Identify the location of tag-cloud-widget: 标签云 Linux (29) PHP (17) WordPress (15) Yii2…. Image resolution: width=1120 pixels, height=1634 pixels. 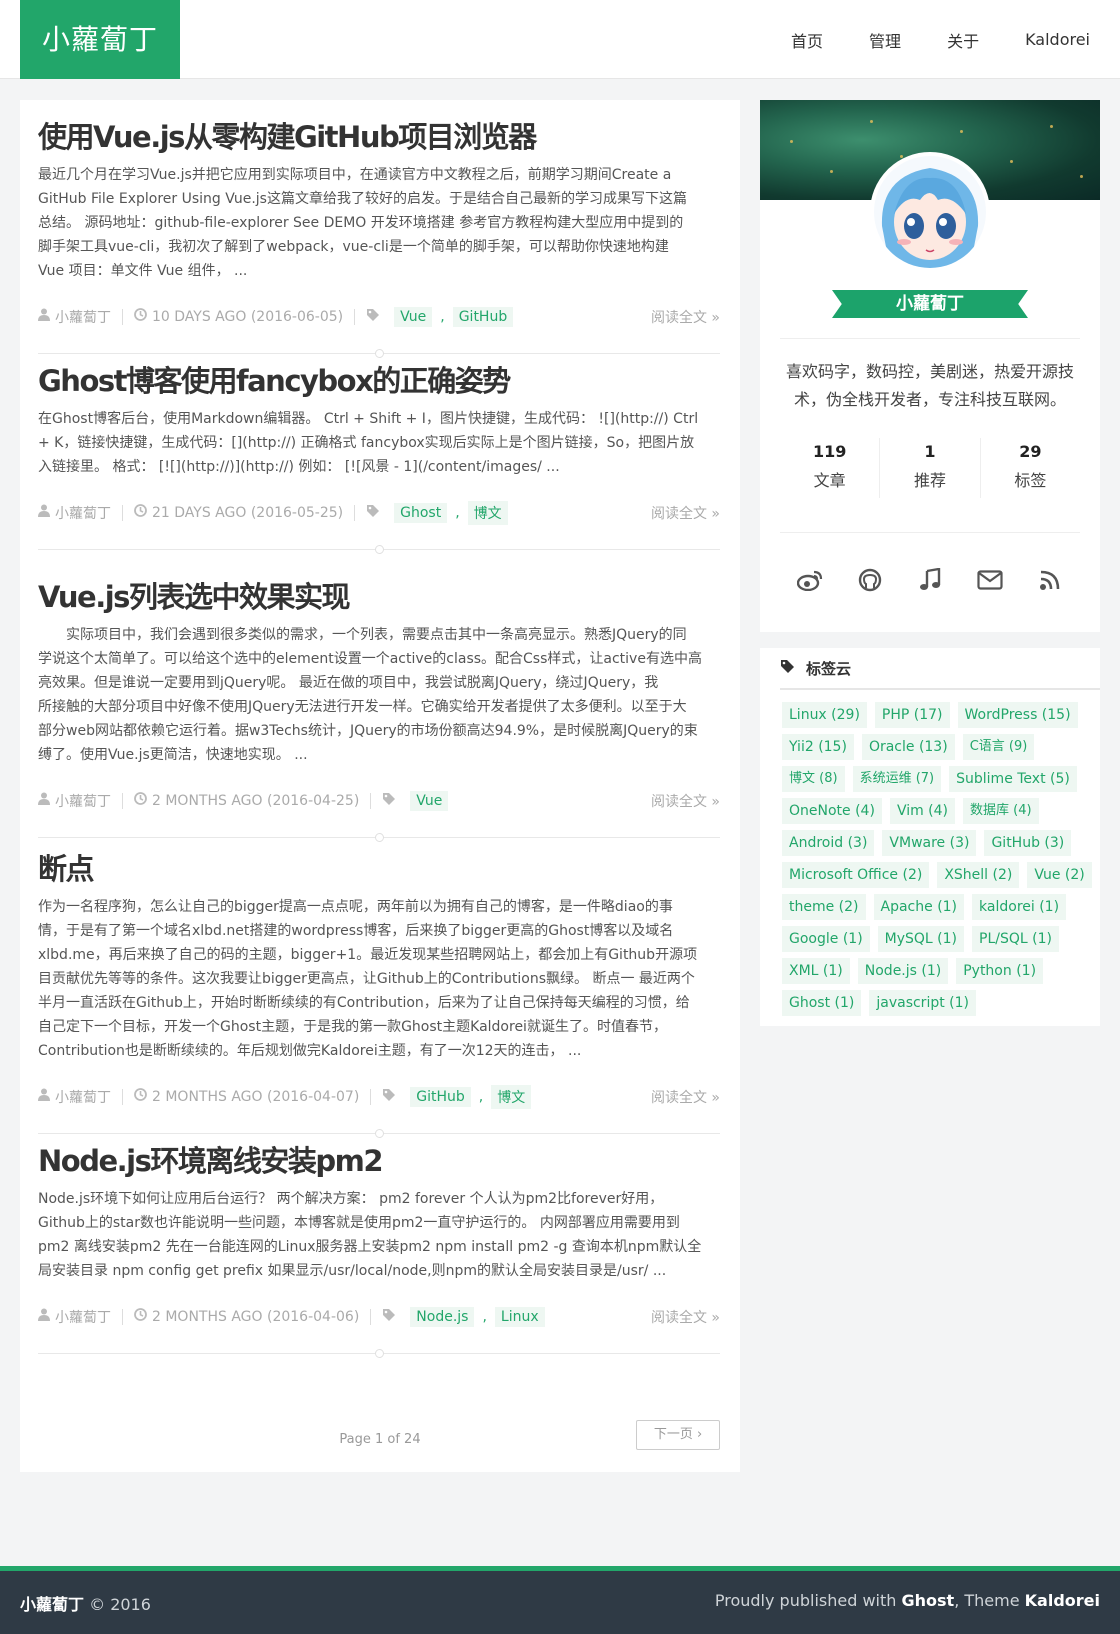
(930, 837).